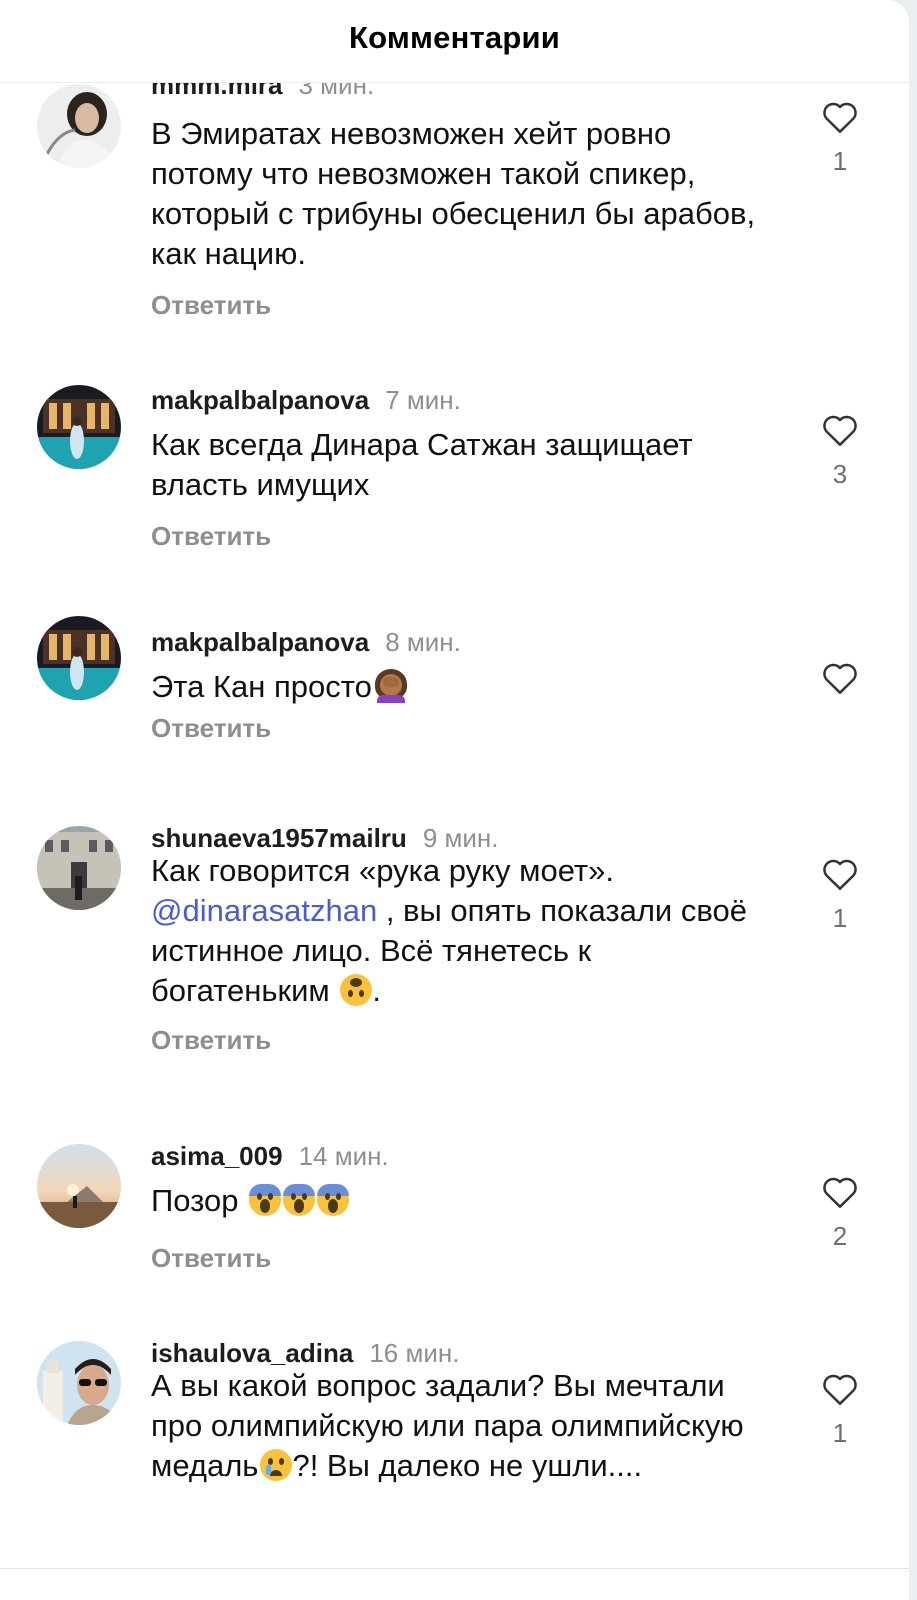  I want to click on username: shunaeva1957mailru, so click(279, 838).